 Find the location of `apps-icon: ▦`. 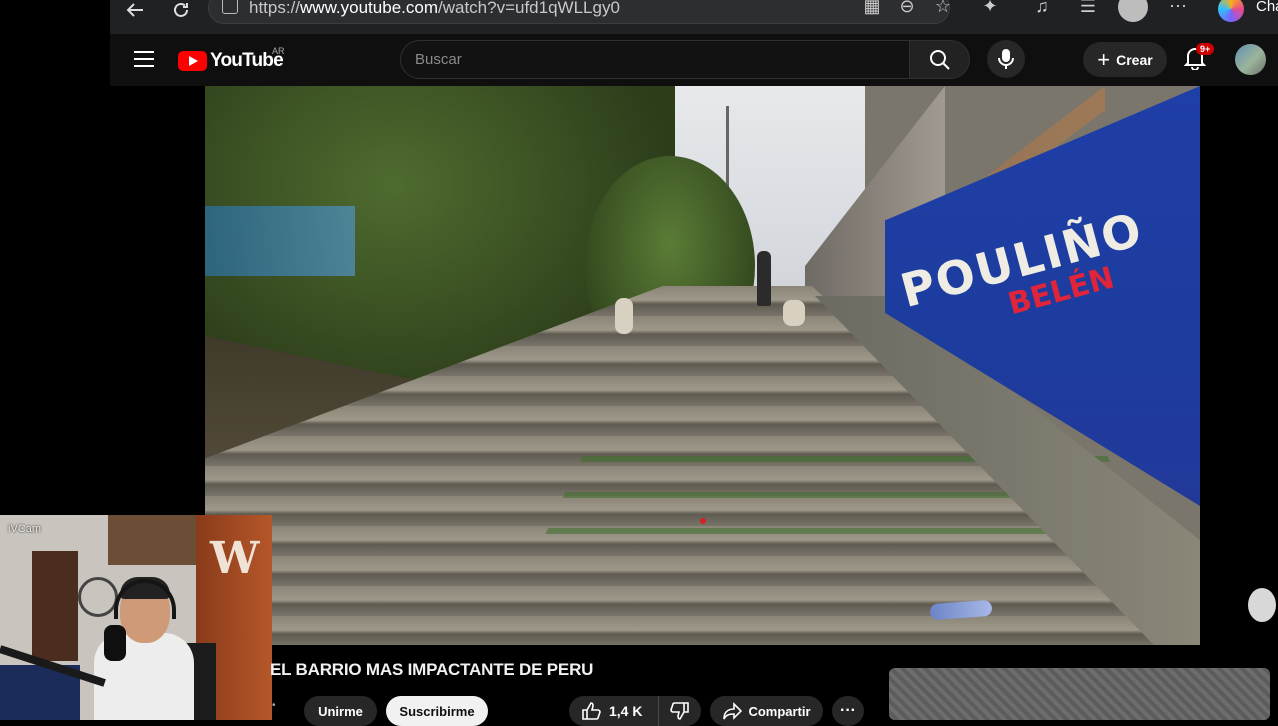

apps-icon: ▦ is located at coordinates (872, 9).